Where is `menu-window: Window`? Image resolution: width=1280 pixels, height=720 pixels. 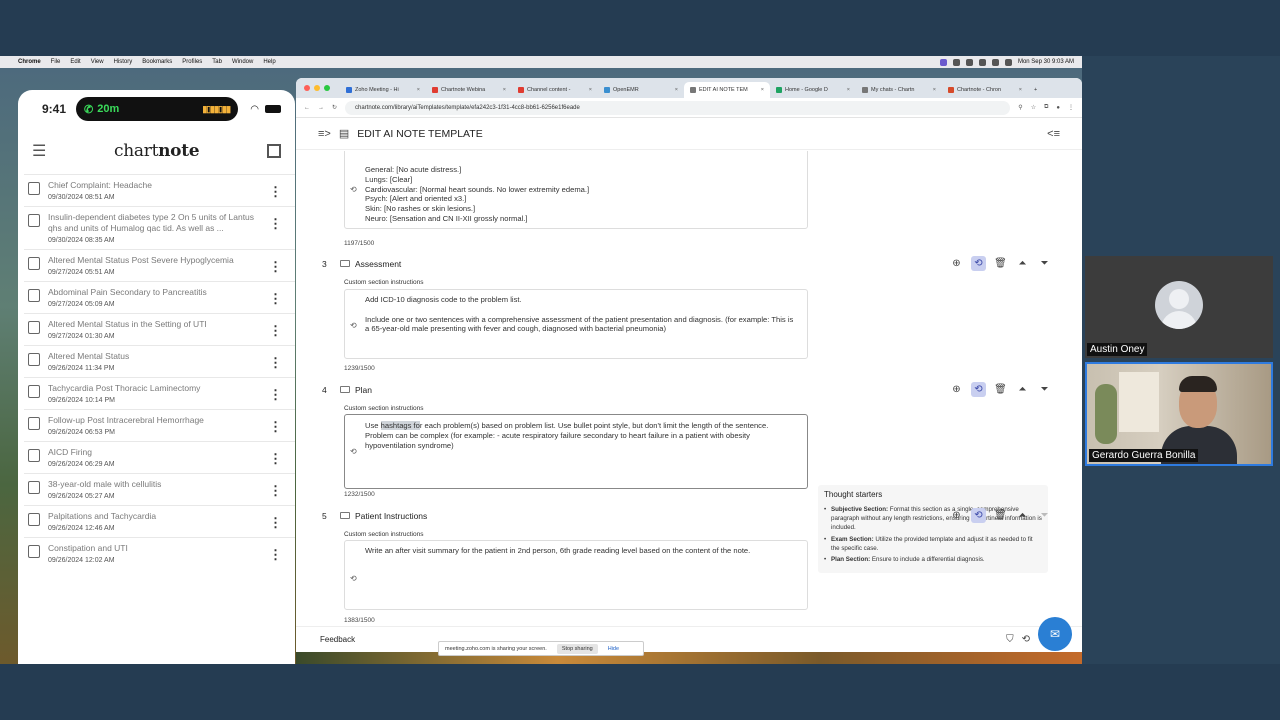 menu-window: Window is located at coordinates (242, 62).